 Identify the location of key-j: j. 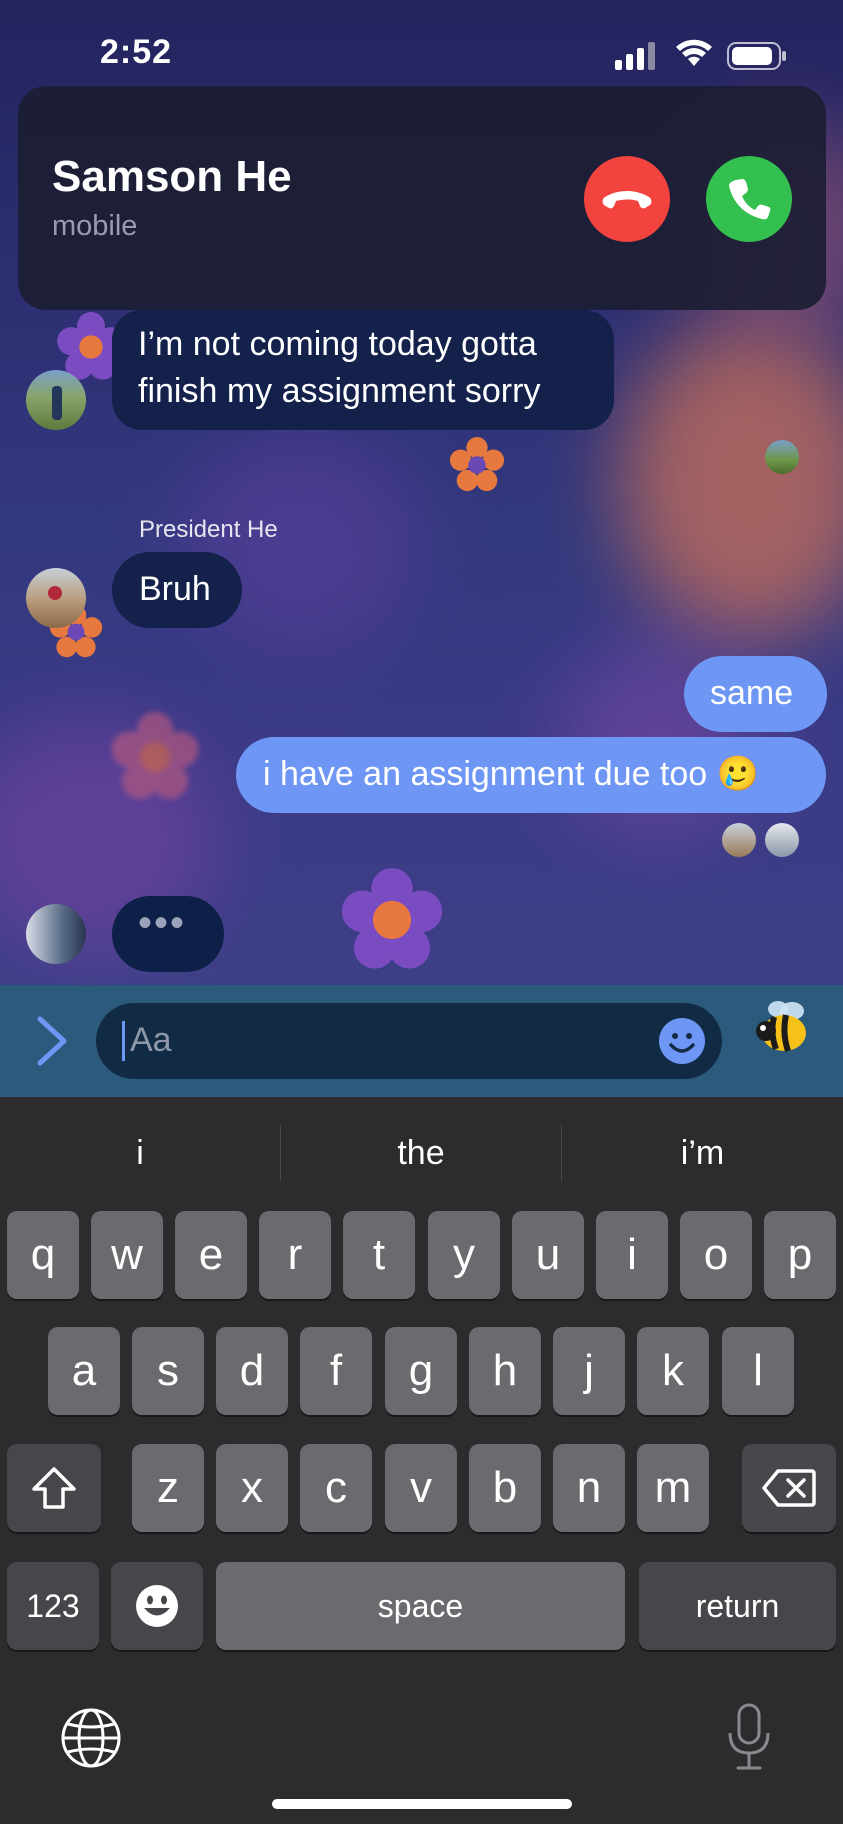
(589, 1371).